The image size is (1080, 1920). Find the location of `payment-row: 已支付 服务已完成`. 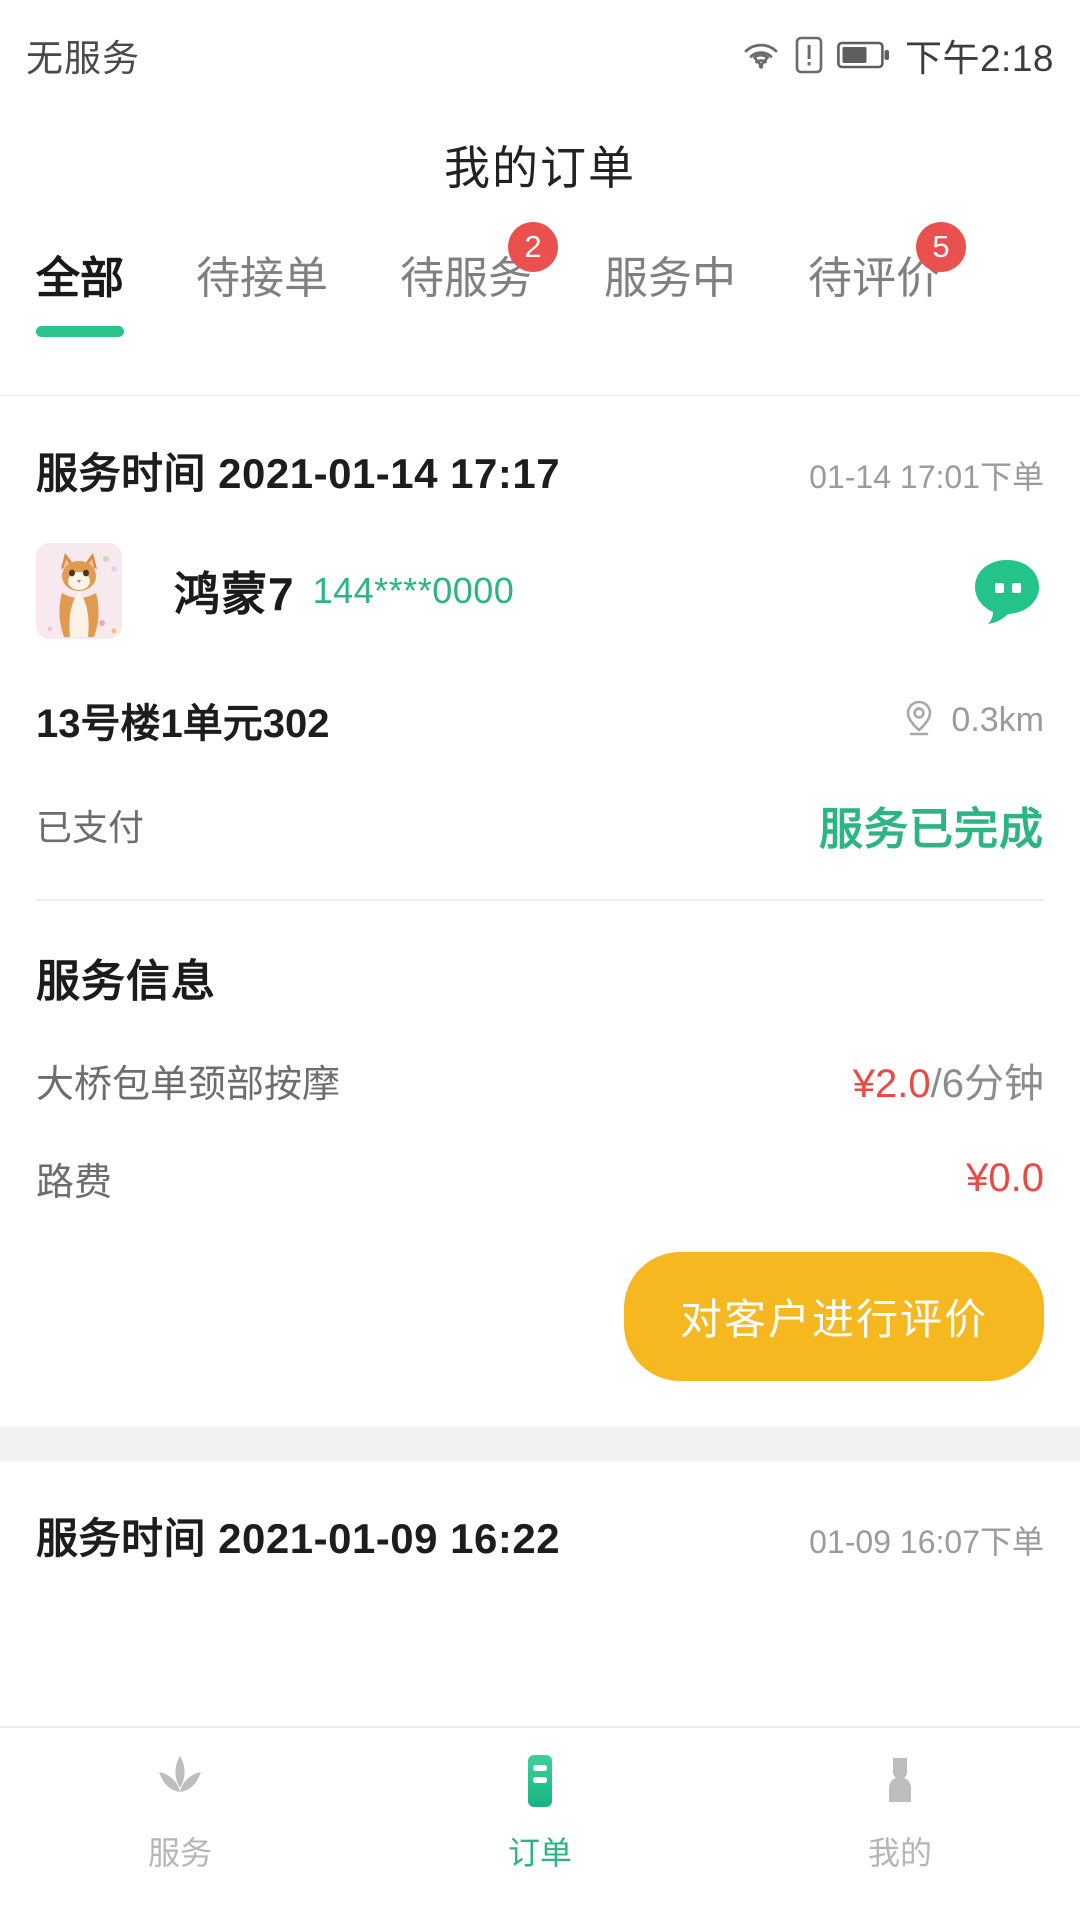

payment-row: 已支付 服务已完成 is located at coordinates (540, 824).